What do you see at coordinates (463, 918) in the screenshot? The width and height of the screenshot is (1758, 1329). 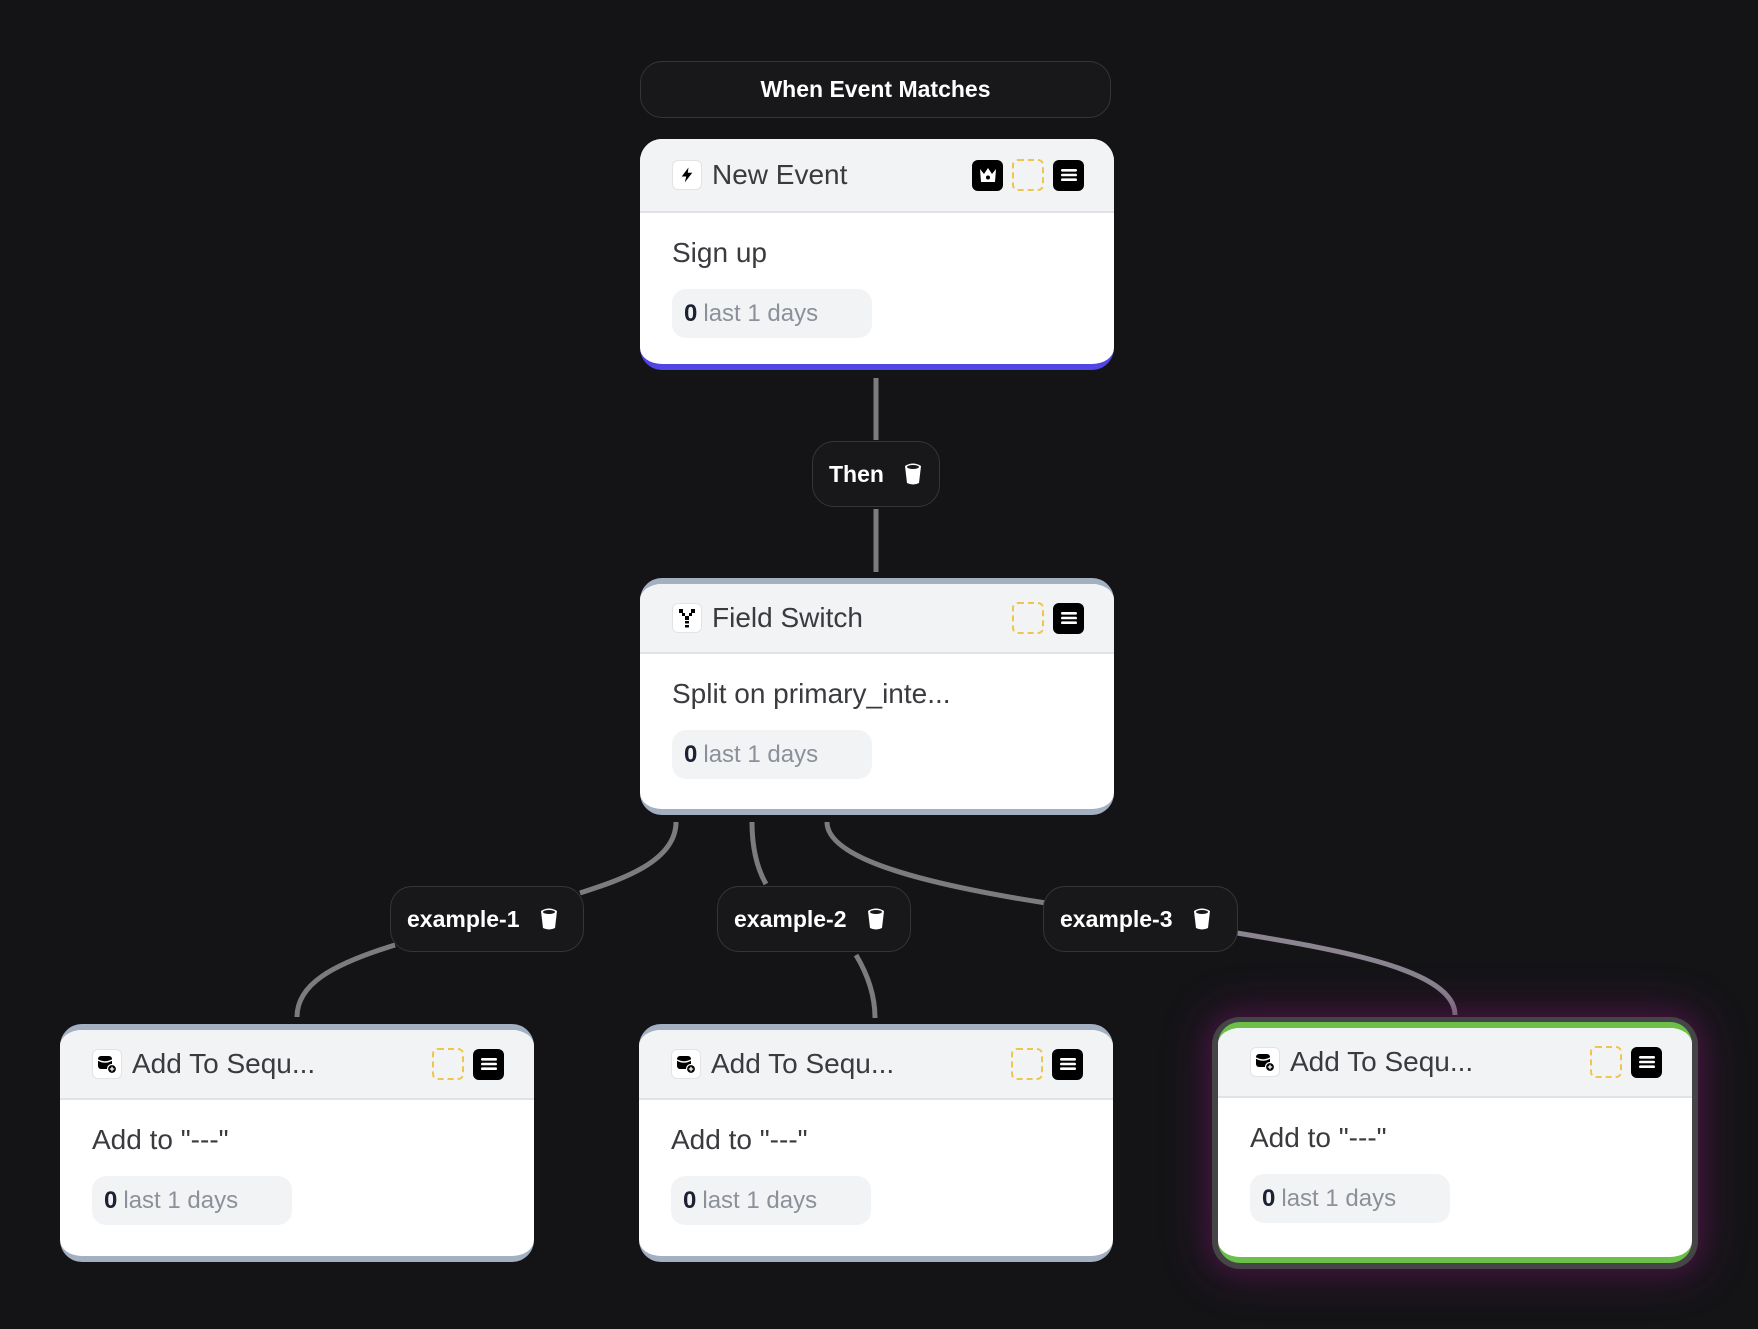 I see `edge-label-text: example-1` at bounding box center [463, 918].